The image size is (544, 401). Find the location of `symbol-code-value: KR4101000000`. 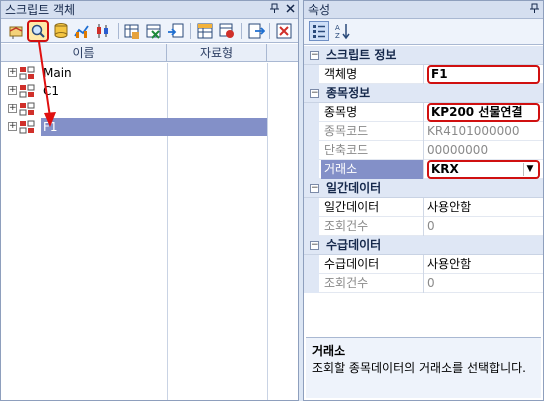

symbol-code-value: KR4101000000 is located at coordinates (473, 131).